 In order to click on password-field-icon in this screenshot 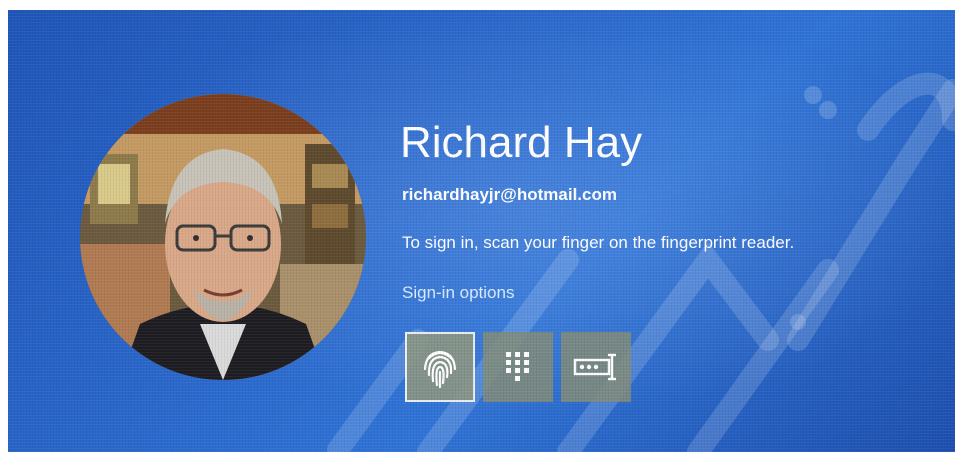, I will do `click(594, 367)`.